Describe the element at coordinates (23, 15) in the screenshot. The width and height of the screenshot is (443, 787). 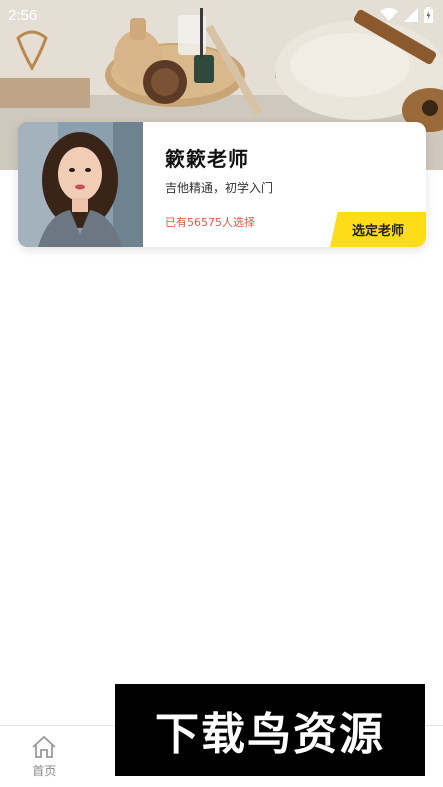
I see `status-time: 2:56` at that location.